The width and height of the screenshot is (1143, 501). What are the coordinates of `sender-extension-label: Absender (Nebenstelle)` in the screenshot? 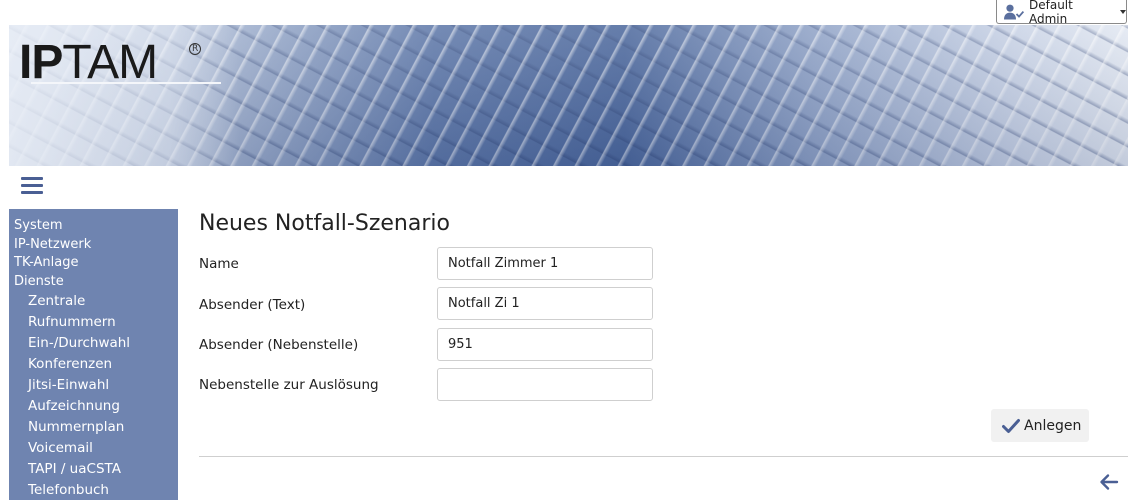 It's located at (279, 345).